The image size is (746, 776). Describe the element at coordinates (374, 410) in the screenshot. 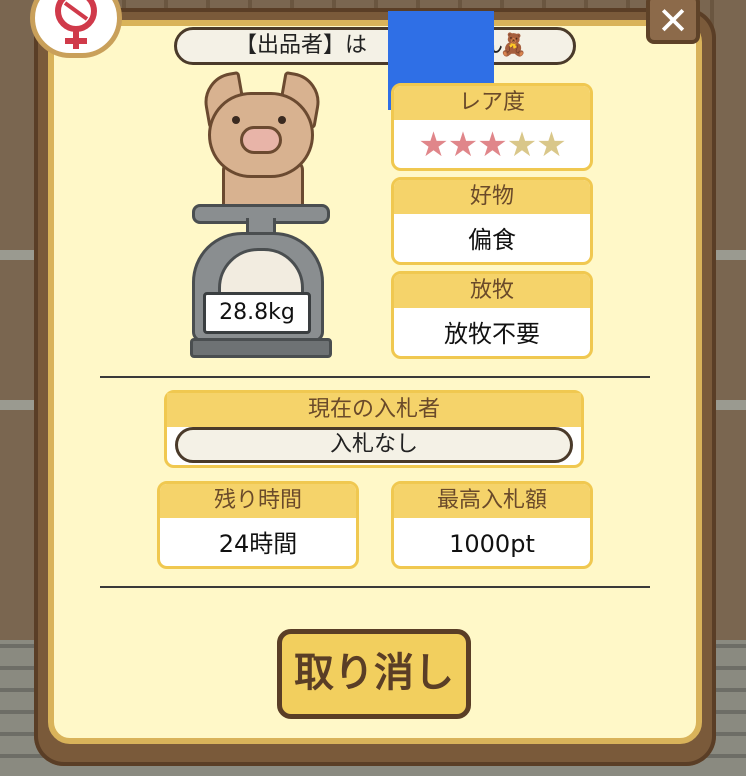

I see `current-bidder-label: 現在の入札者` at that location.